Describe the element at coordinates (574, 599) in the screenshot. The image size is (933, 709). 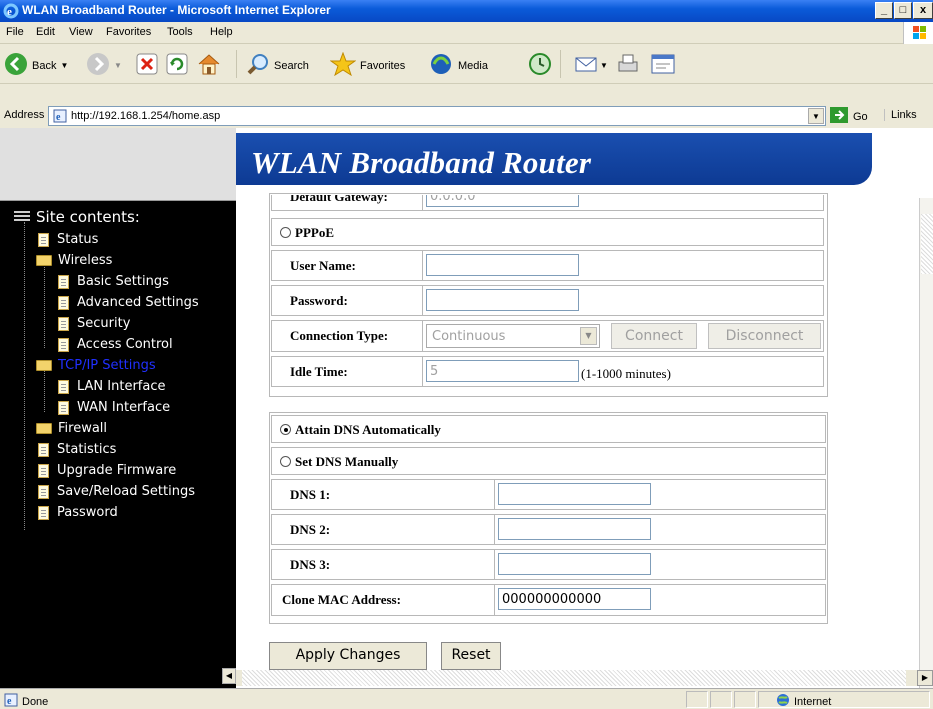
I see `clone-mac-input: 000000000000` at that location.